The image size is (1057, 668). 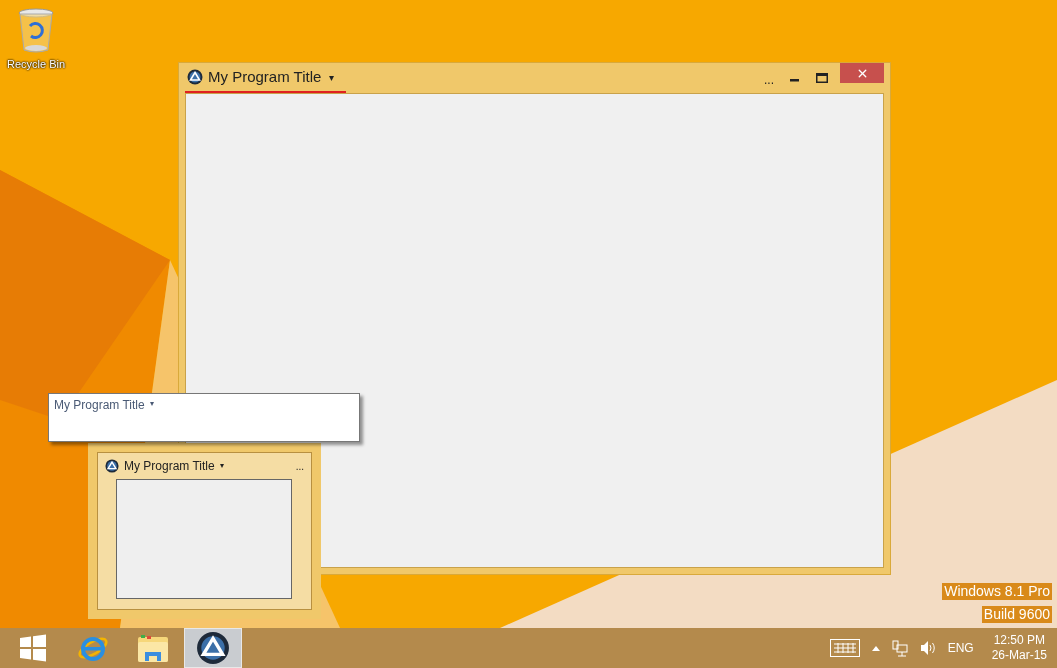 What do you see at coordinates (36, 31) in the screenshot?
I see `recycle-bin-icon` at bounding box center [36, 31].